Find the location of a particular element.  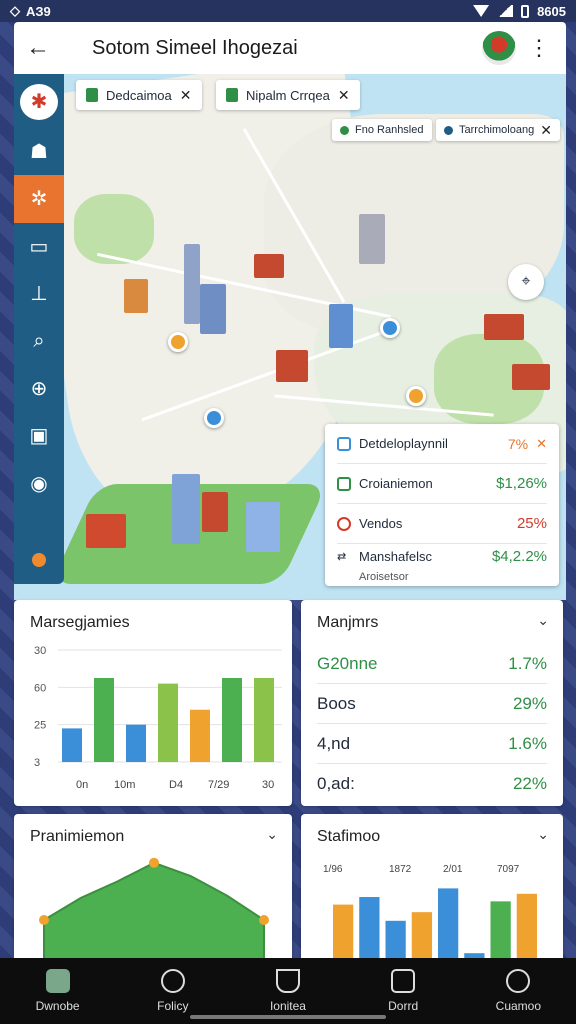

x-tick-label: 0n is located at coordinates (82, 785).